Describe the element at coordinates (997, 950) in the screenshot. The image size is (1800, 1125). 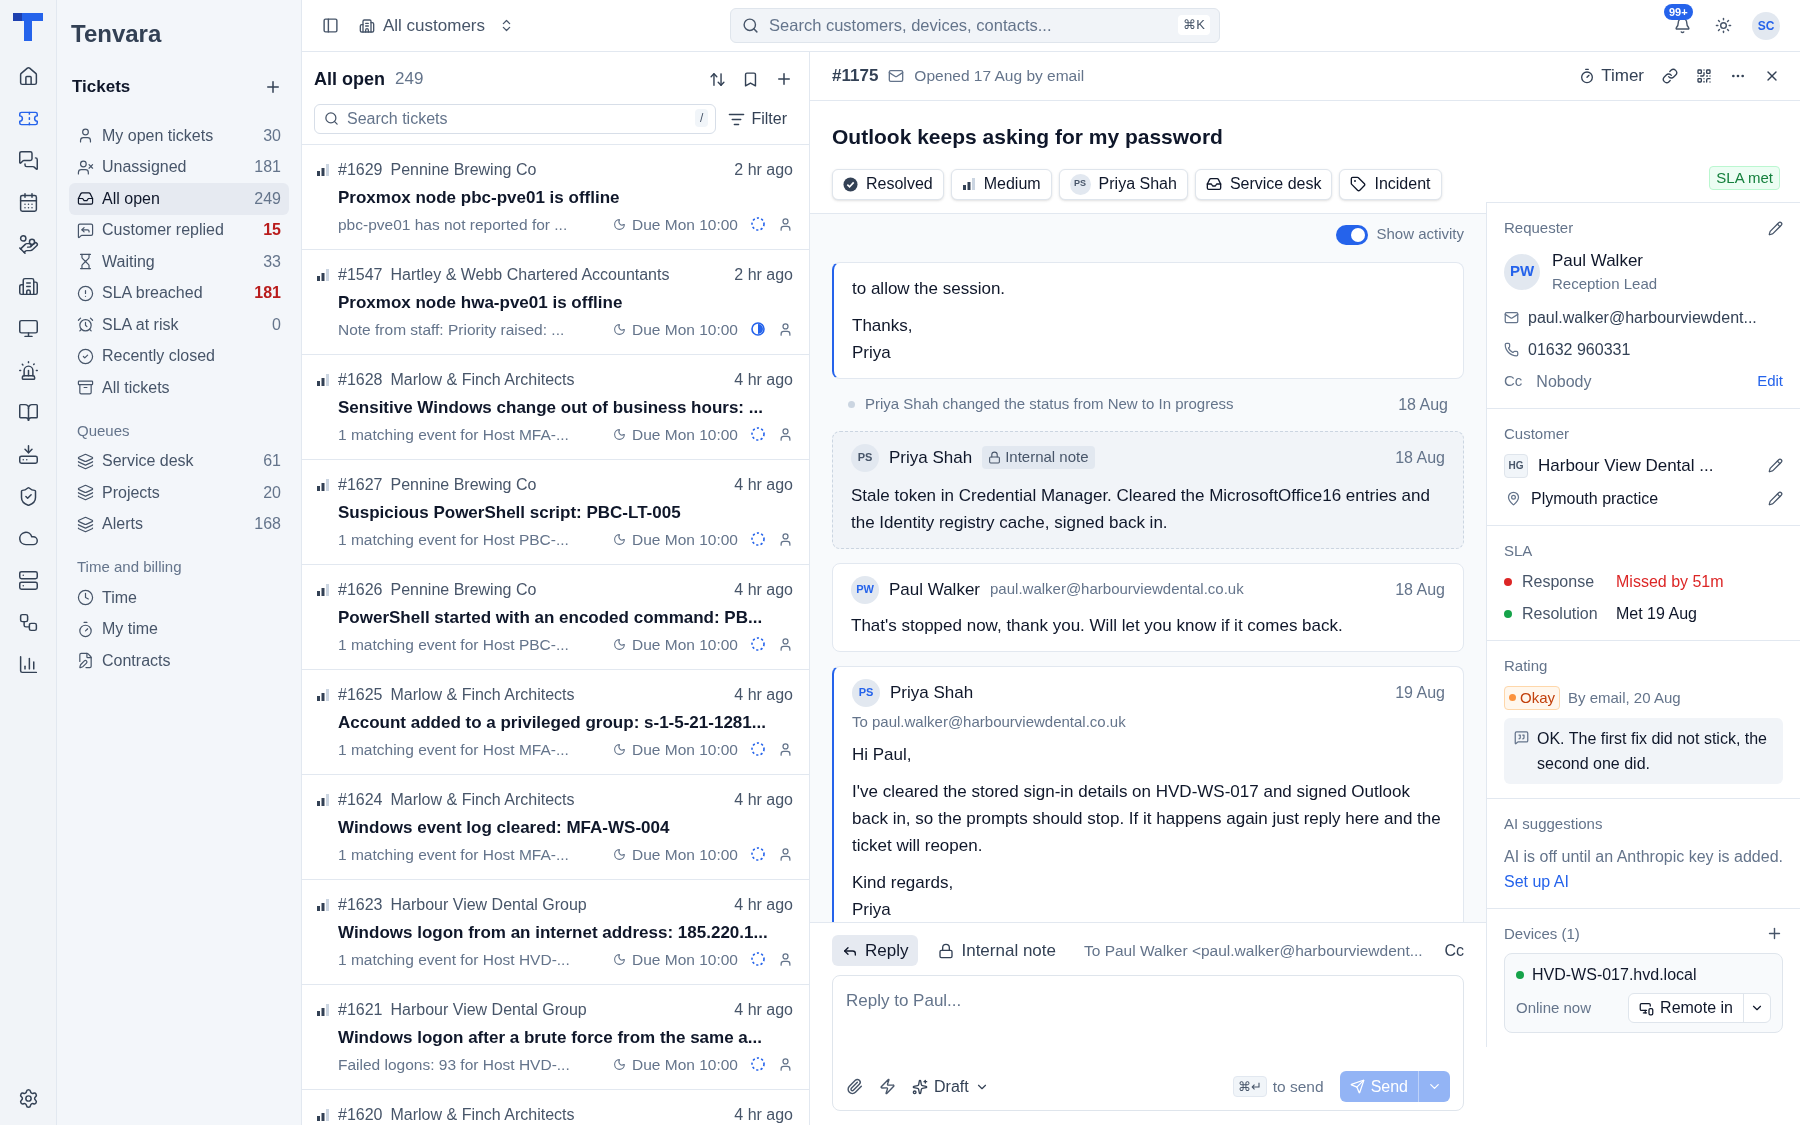
I see `composer-tab: Internal note` at that location.